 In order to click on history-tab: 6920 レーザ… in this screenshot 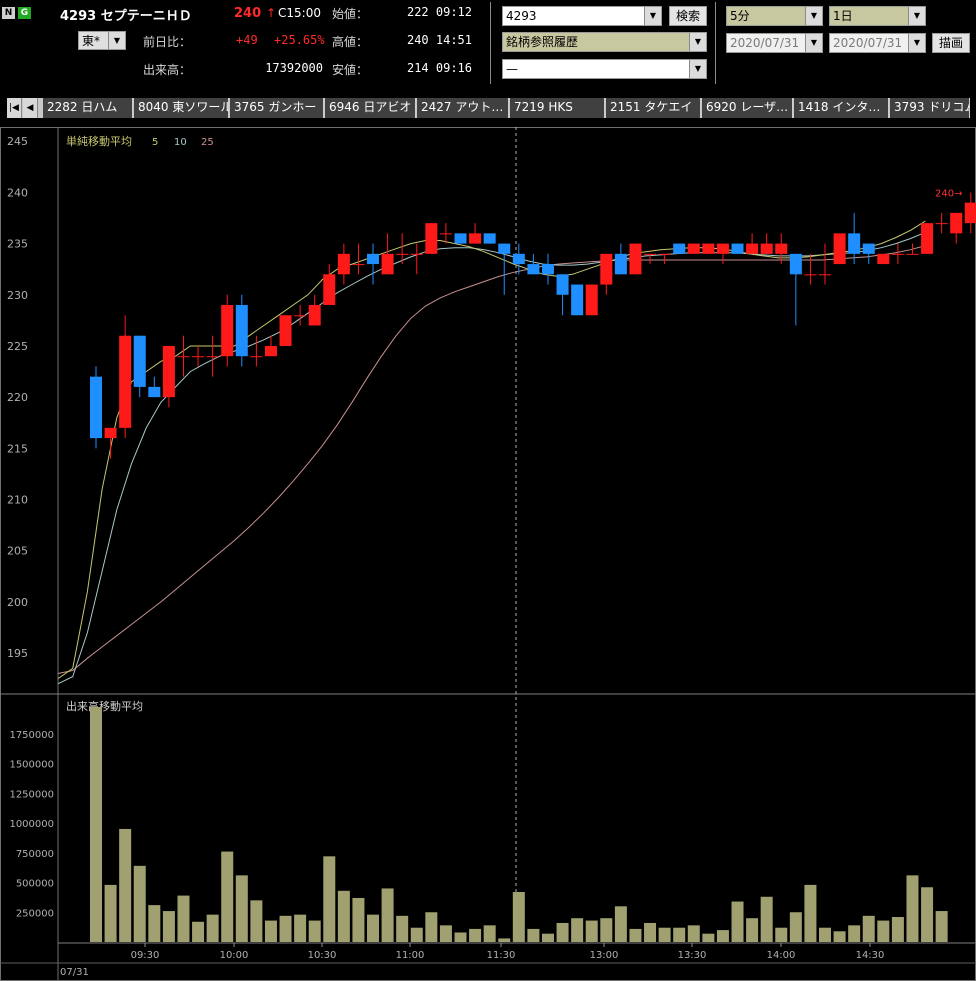, I will do `click(747, 108)`.